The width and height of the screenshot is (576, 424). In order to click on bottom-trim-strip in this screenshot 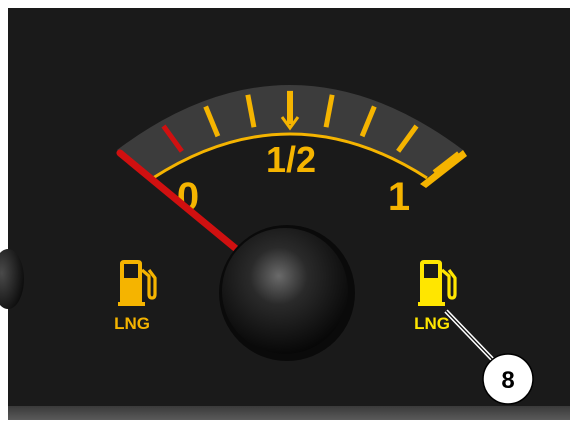, I will do `click(289, 413)`.